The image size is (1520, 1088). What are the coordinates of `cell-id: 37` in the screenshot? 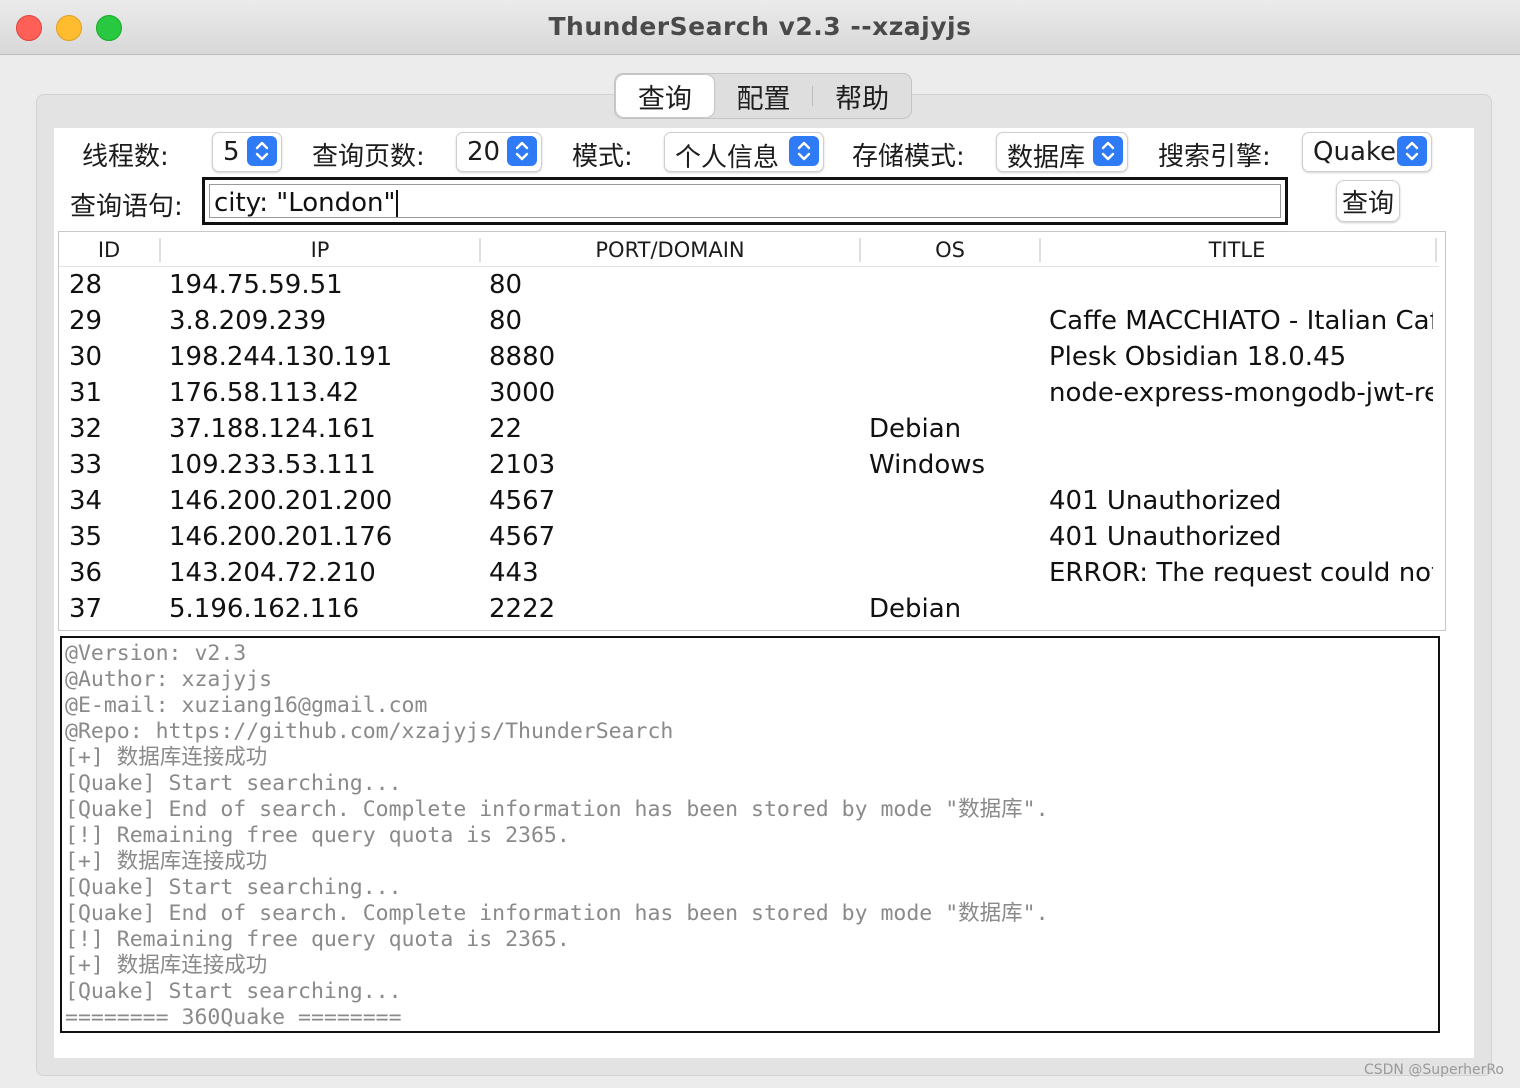 It's located at (86, 609).